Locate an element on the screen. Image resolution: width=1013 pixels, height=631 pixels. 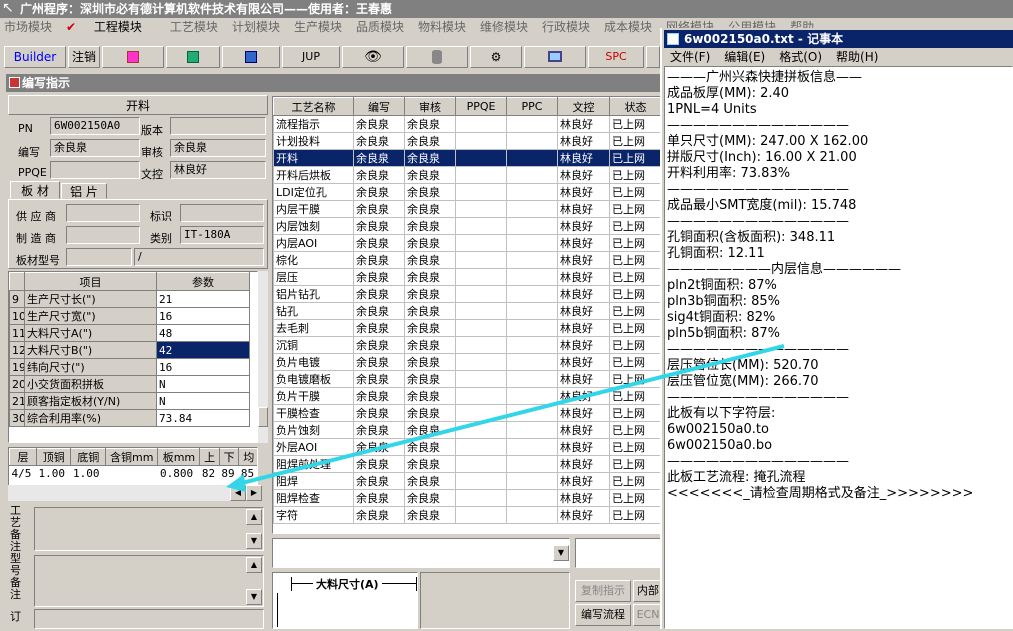
model-field-a is located at coordinates (99, 257).